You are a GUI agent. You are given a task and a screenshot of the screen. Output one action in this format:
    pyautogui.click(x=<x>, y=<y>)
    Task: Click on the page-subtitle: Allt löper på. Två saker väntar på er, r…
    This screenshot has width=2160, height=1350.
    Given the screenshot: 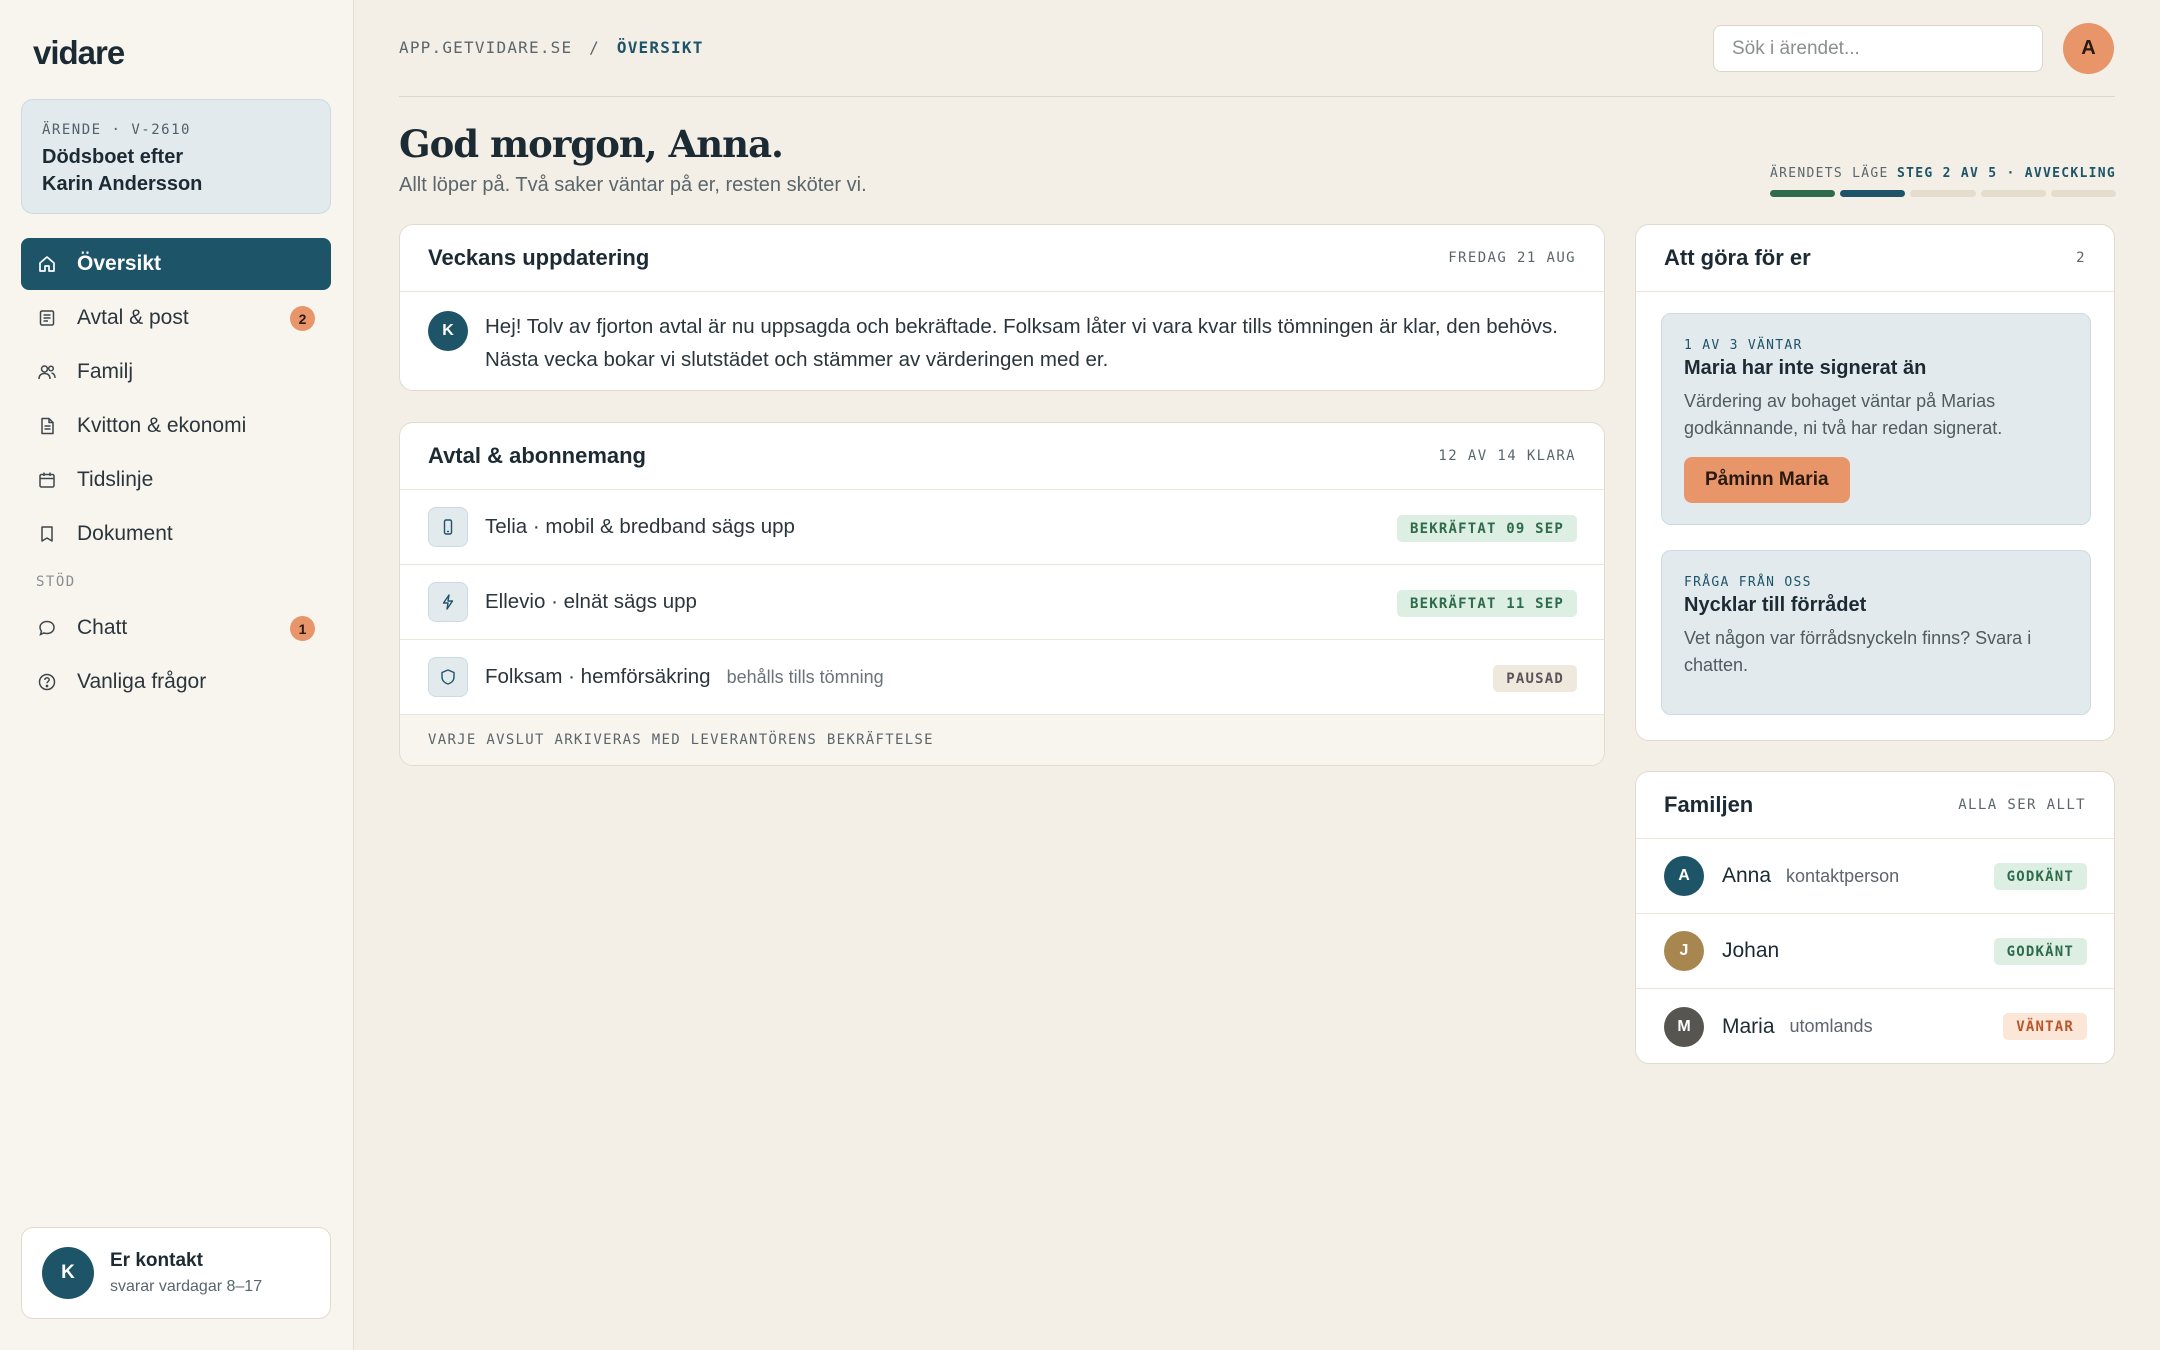 What is the action you would take?
    pyautogui.click(x=633, y=185)
    